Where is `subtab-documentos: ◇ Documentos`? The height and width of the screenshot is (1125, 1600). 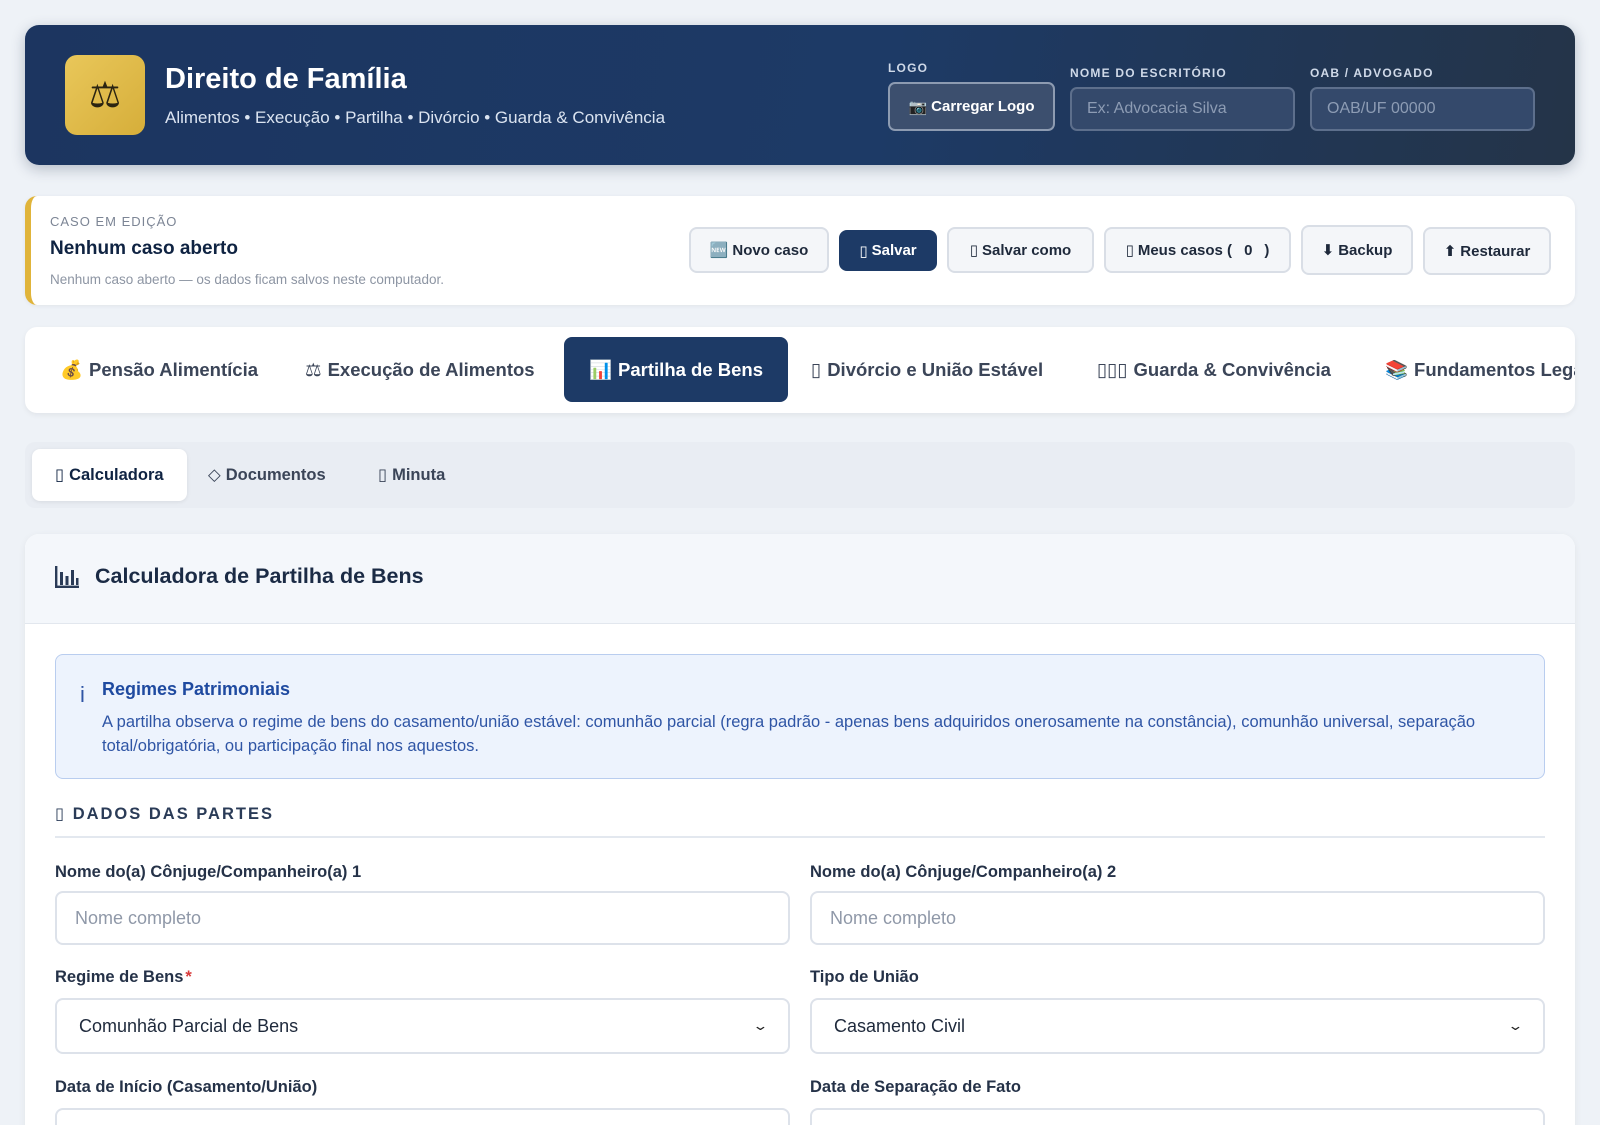 subtab-documentos: ◇ Documentos is located at coordinates (267, 475).